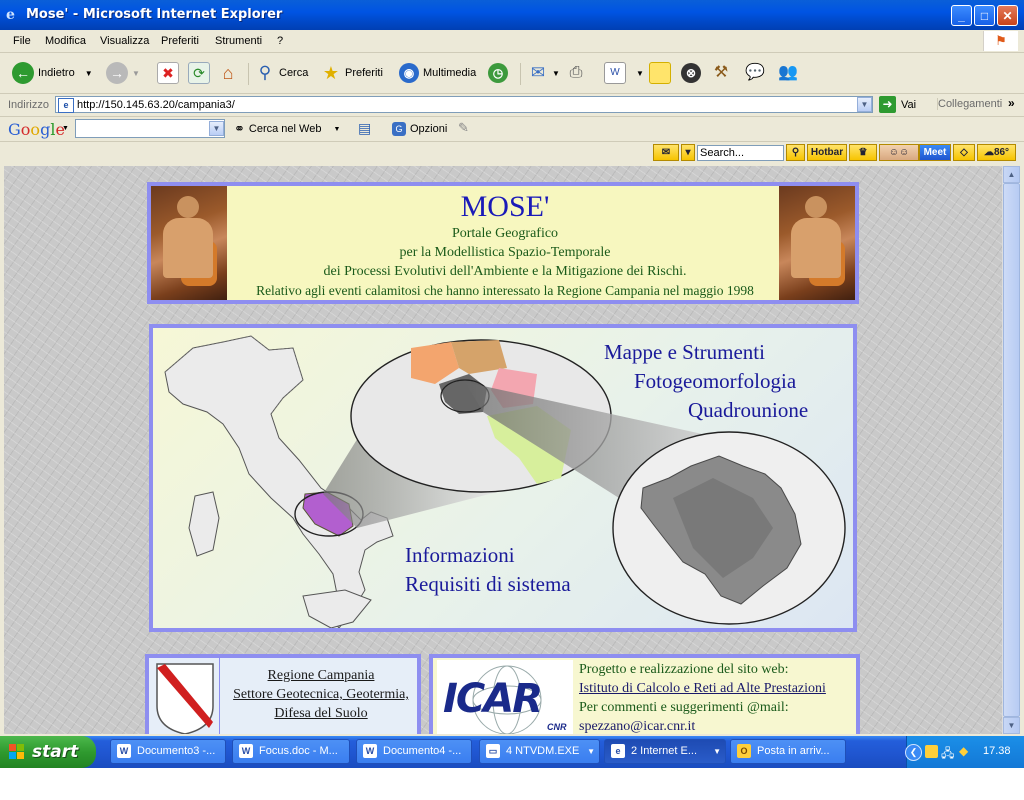 The height and width of the screenshot is (800, 1024). I want to click on google-search-dropdown-icon: ▼, so click(216, 128).